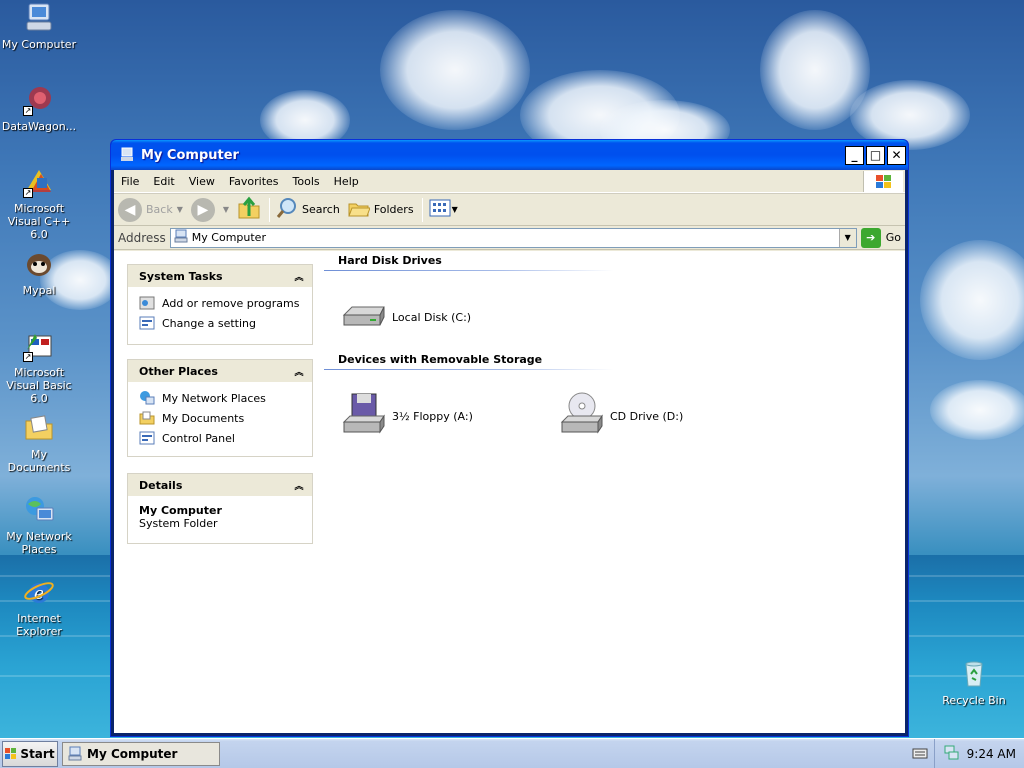  What do you see at coordinates (287, 209) in the screenshot?
I see `search-icon` at bounding box center [287, 209].